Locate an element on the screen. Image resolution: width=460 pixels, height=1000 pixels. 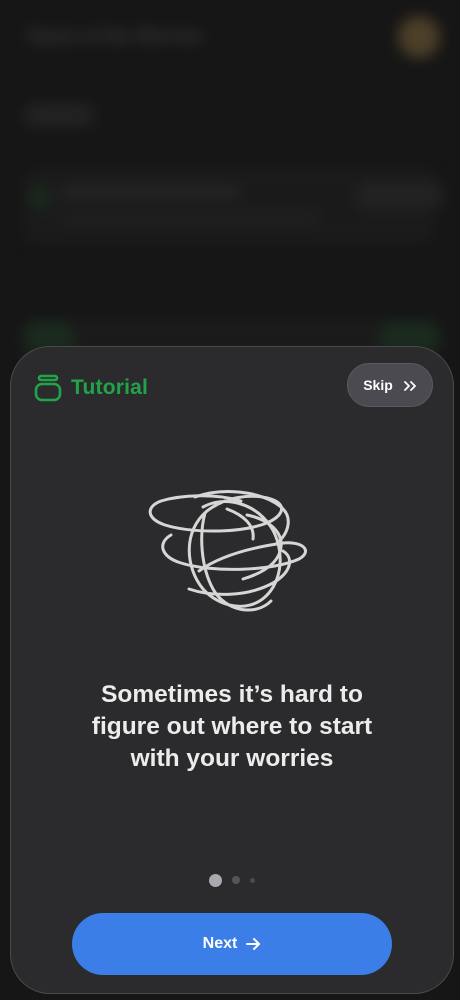
double-chevron-right-icon is located at coordinates (410, 385).